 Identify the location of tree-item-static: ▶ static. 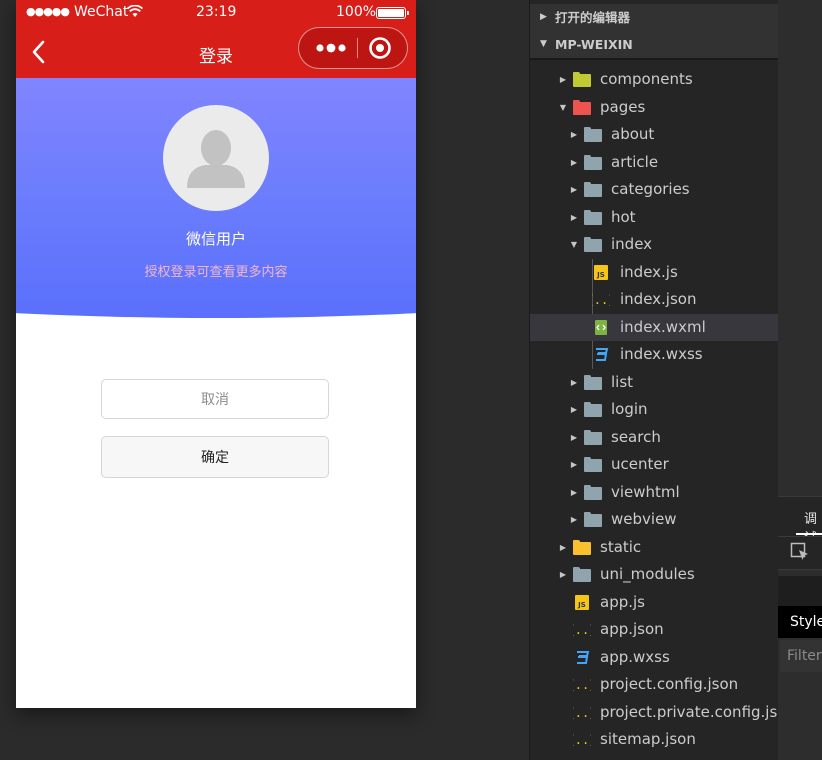
(654, 547).